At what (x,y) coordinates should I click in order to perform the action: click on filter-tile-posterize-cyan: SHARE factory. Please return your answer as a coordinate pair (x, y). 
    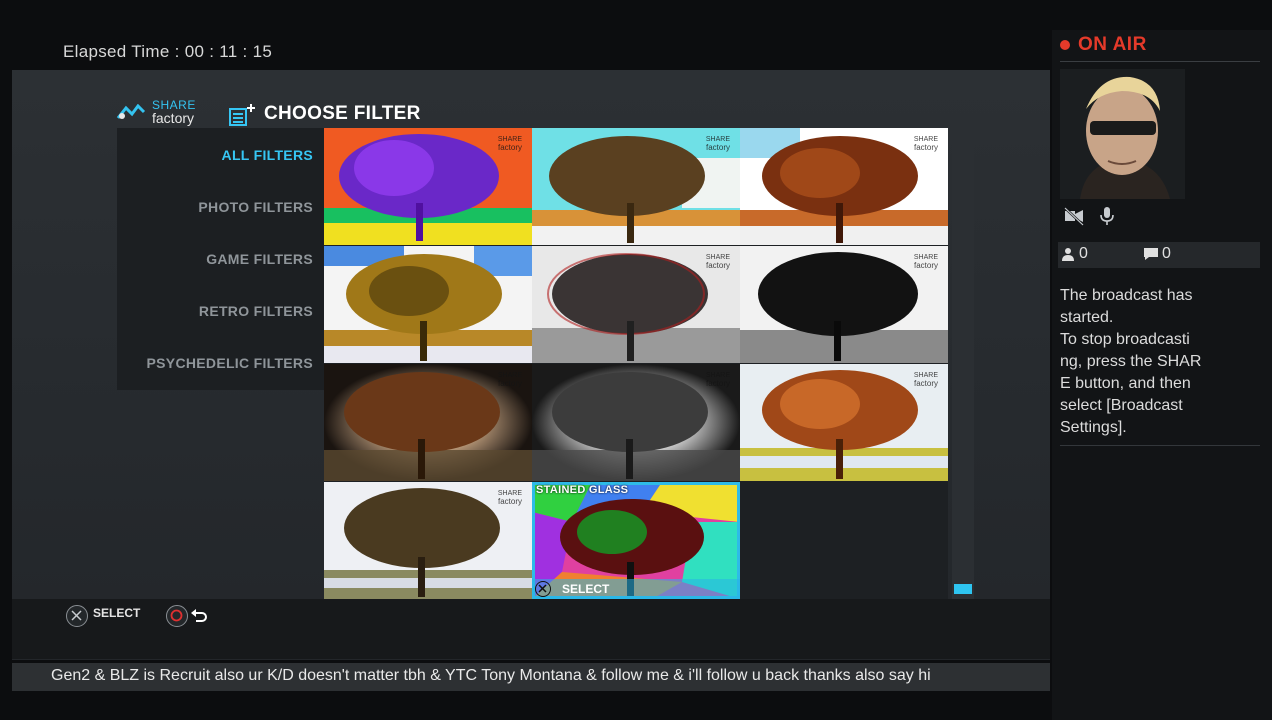
    Looking at the image, I should click on (636, 186).